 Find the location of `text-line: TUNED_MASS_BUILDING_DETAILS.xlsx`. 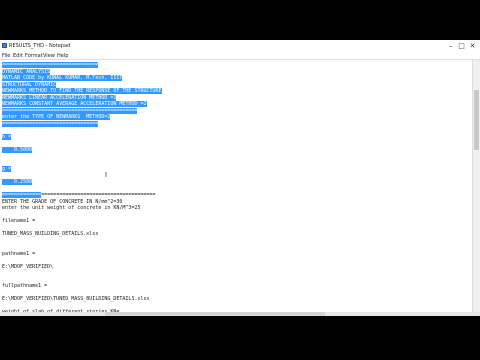

text-line: TUNED_MASS_BUILDING_DETAILS.xlsx is located at coordinates (50, 234).